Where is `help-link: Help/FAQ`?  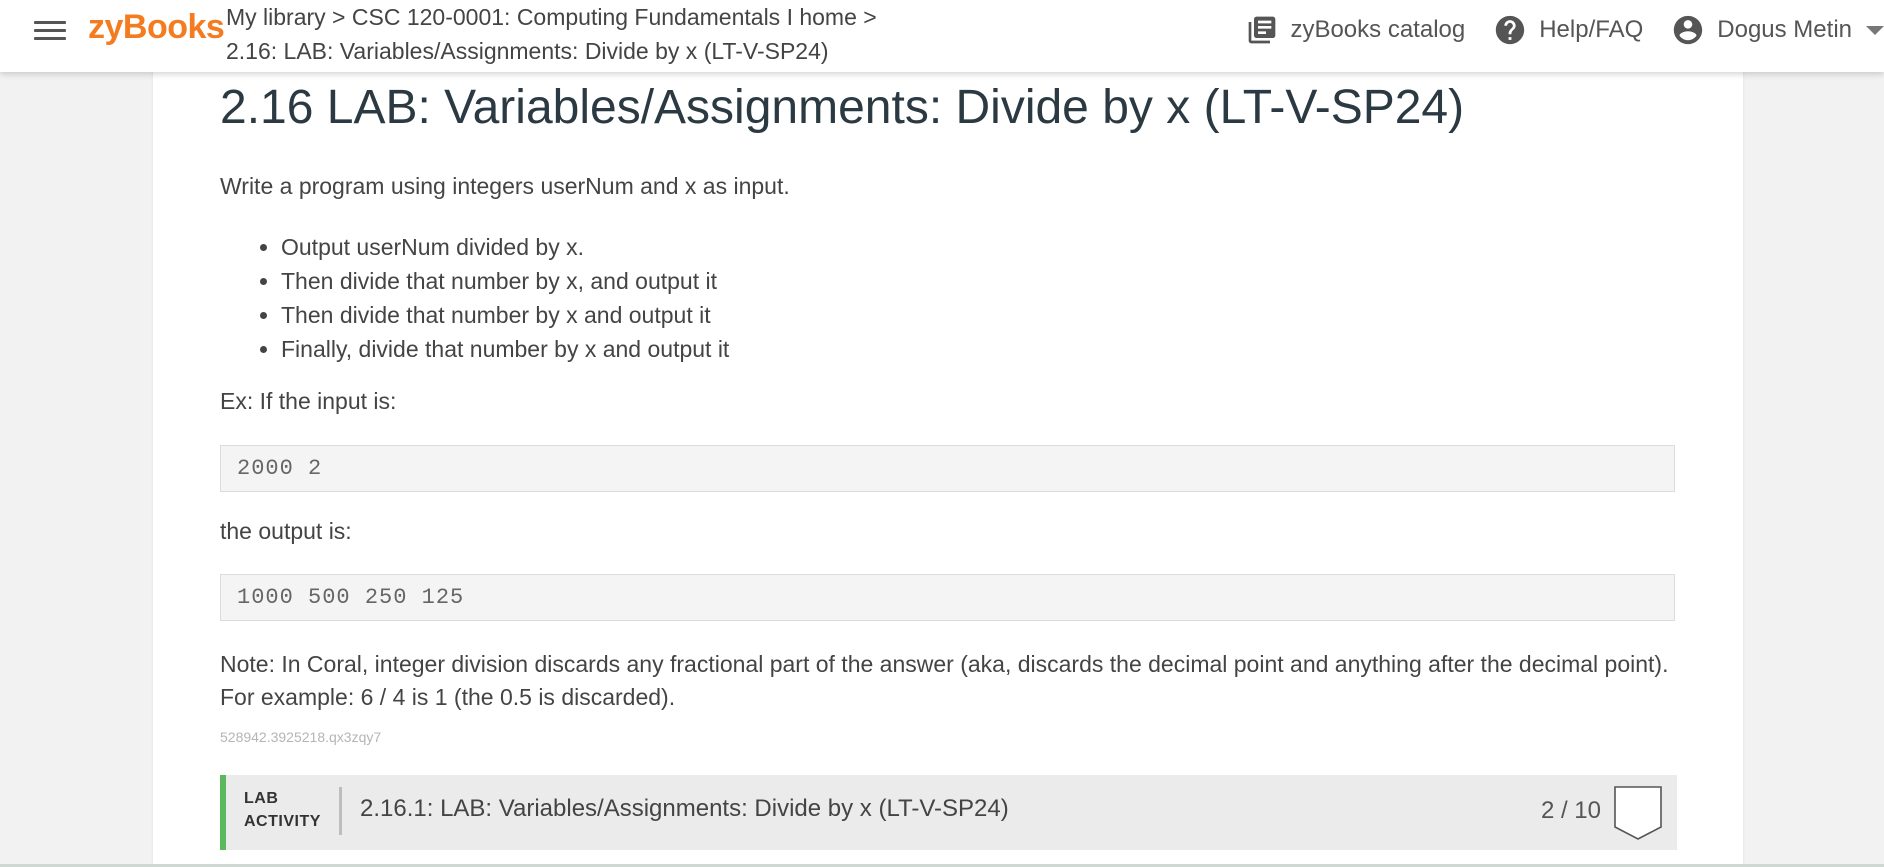 help-link: Help/FAQ is located at coordinates (1568, 30).